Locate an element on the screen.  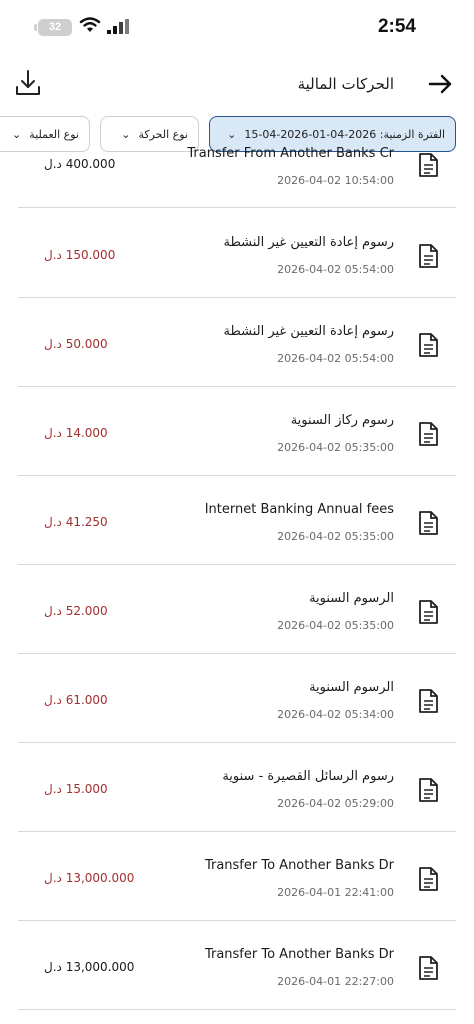
transaction-time: 2026-04-01 22:27:00 is located at coordinates (335, 981).